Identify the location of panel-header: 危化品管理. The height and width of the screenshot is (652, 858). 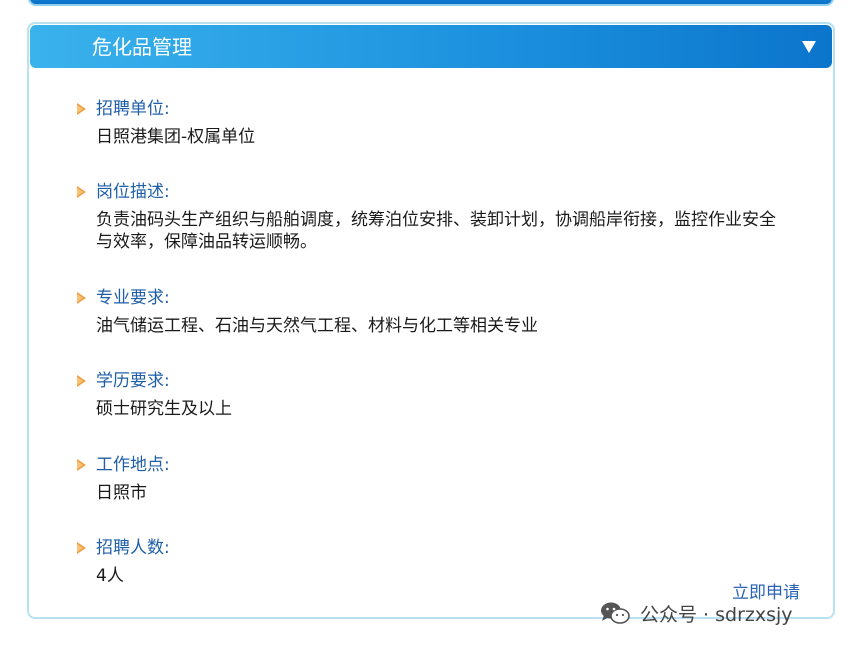
(431, 46).